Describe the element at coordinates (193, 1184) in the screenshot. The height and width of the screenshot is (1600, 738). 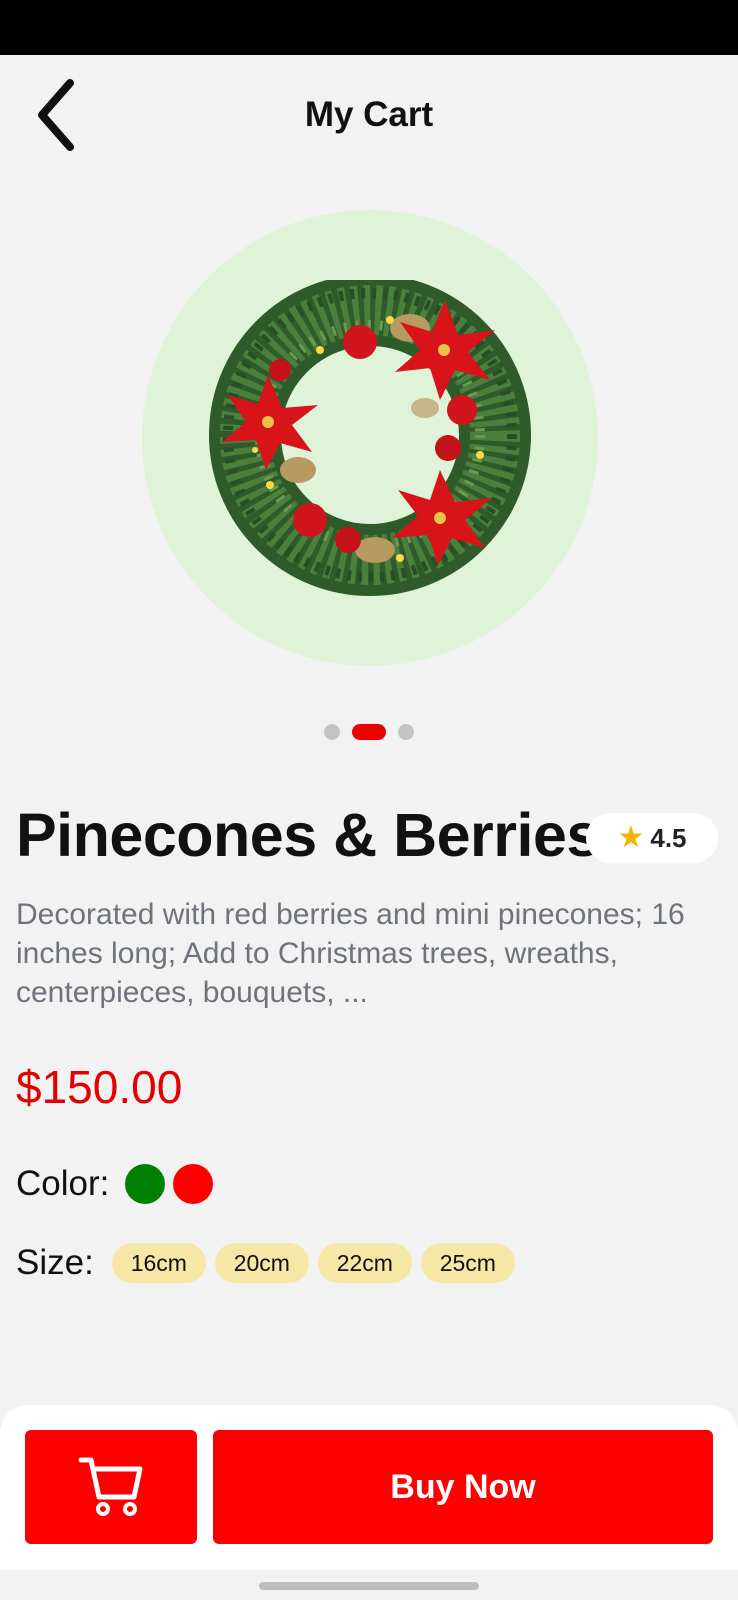
I see `color-swatch-red` at that location.